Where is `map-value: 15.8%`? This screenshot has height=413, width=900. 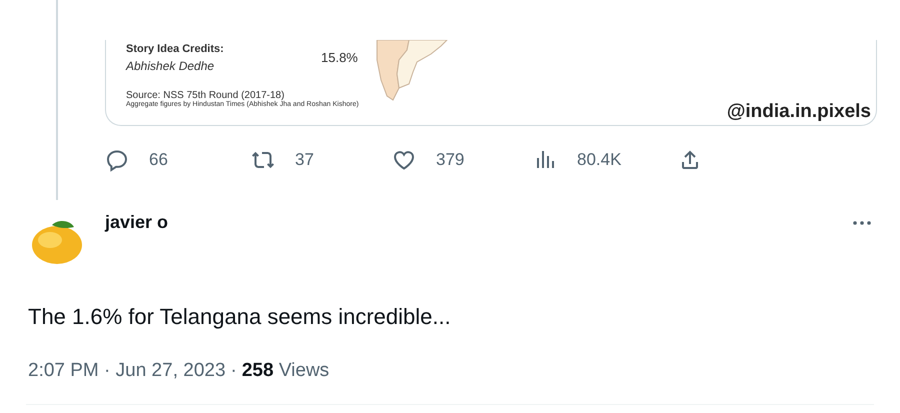 map-value: 15.8% is located at coordinates (340, 57).